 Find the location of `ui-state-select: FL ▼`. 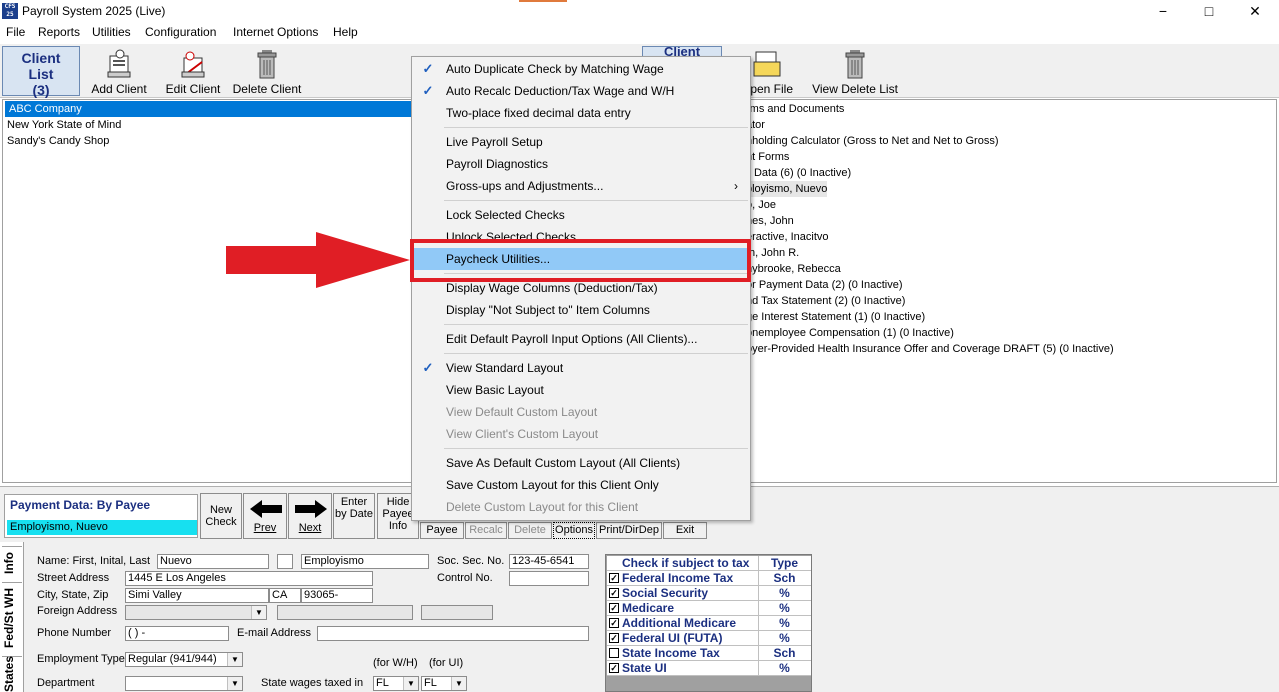

ui-state-select: FL ▼ is located at coordinates (444, 683).